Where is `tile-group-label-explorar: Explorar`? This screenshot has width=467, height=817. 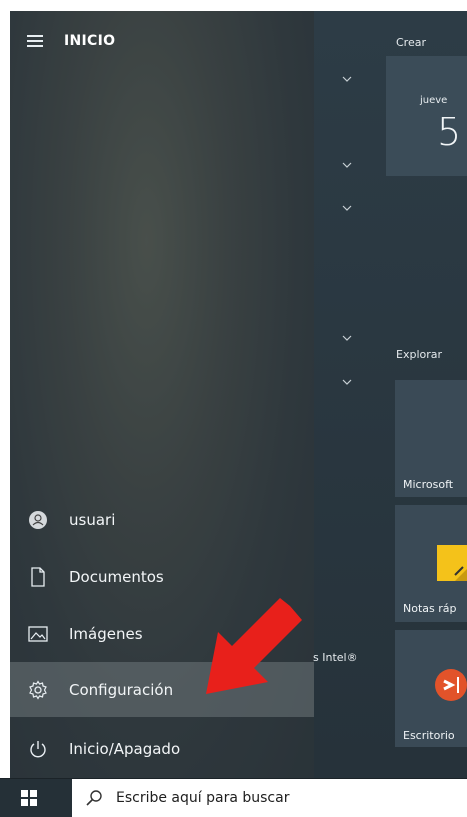 tile-group-label-explorar: Explorar is located at coordinates (419, 354).